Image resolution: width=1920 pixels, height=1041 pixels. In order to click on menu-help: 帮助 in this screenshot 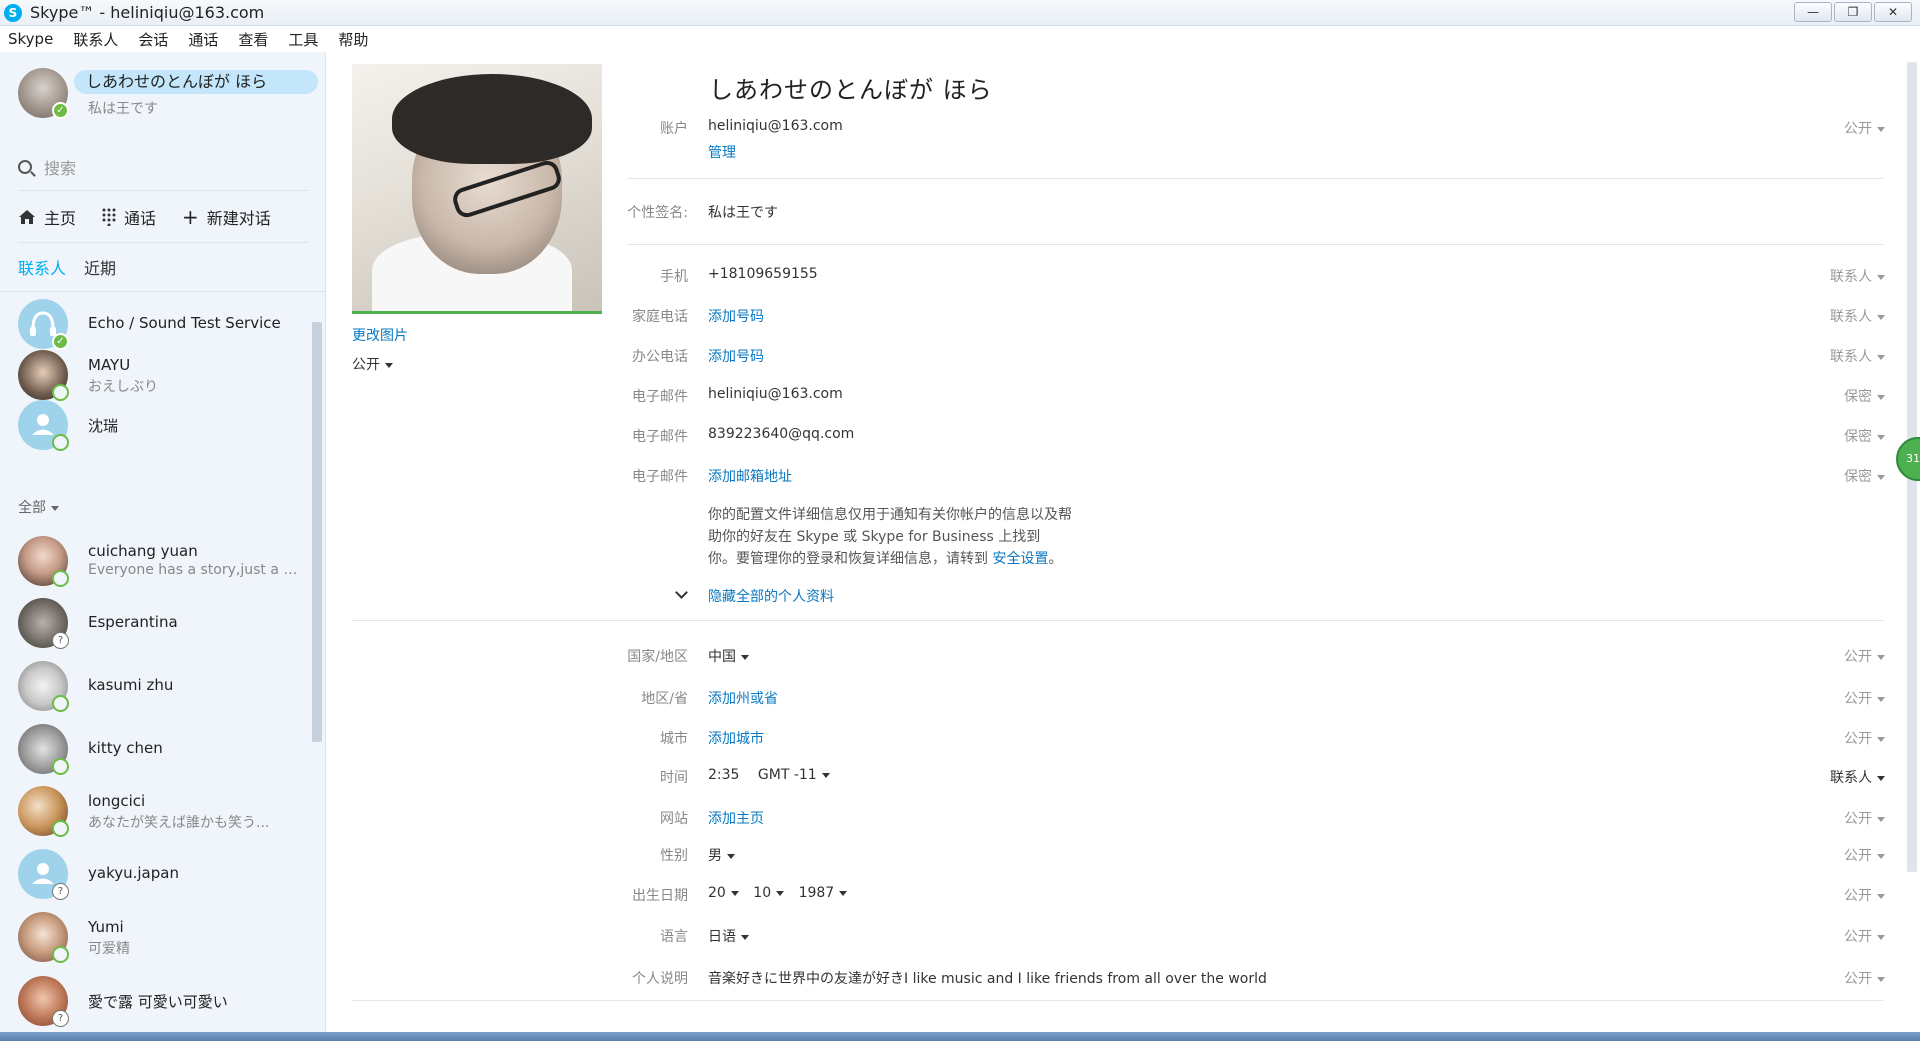, I will do `click(353, 39)`.